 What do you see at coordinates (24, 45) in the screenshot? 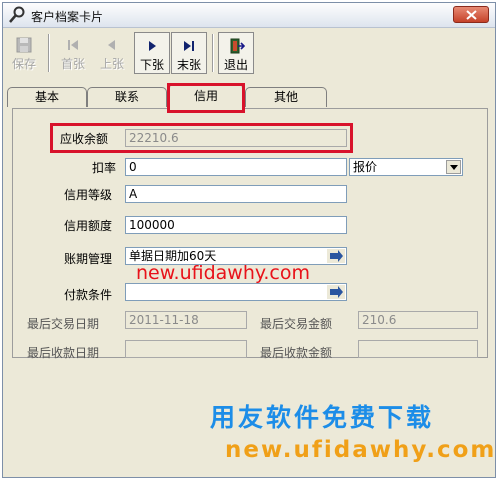
I see `floppy-disk-icon` at bounding box center [24, 45].